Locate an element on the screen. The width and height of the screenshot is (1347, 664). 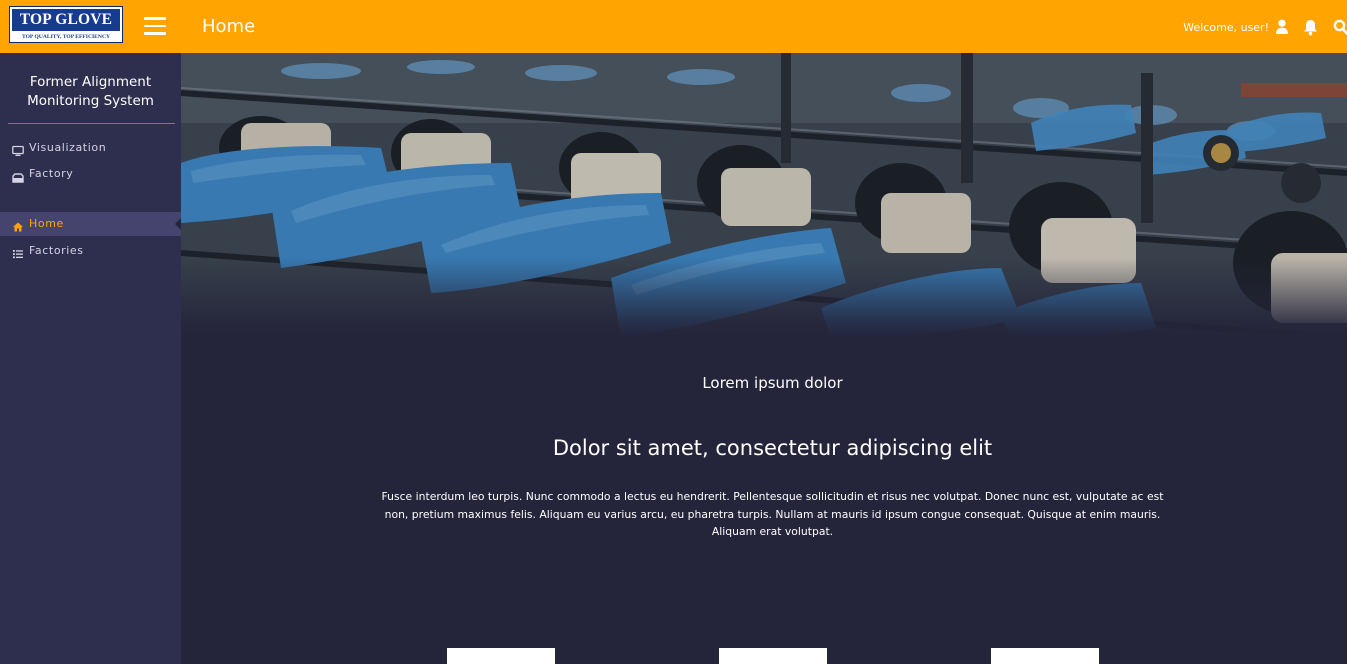
brand-logo: TOP GLOVE TOP QUALITY, TOP EFFICIENCY is located at coordinates (66, 24).